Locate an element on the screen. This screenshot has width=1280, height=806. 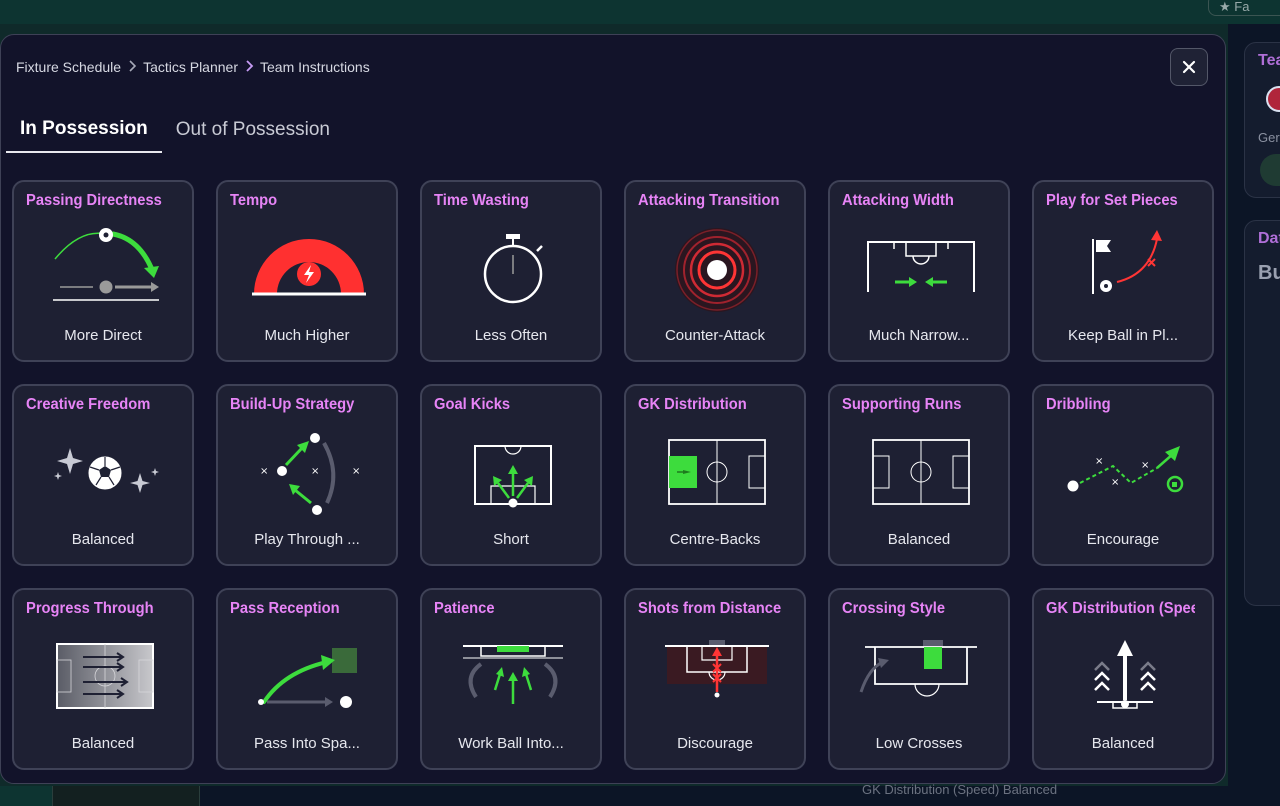
team-card-label: Ger is located at coordinates (1269, 137).